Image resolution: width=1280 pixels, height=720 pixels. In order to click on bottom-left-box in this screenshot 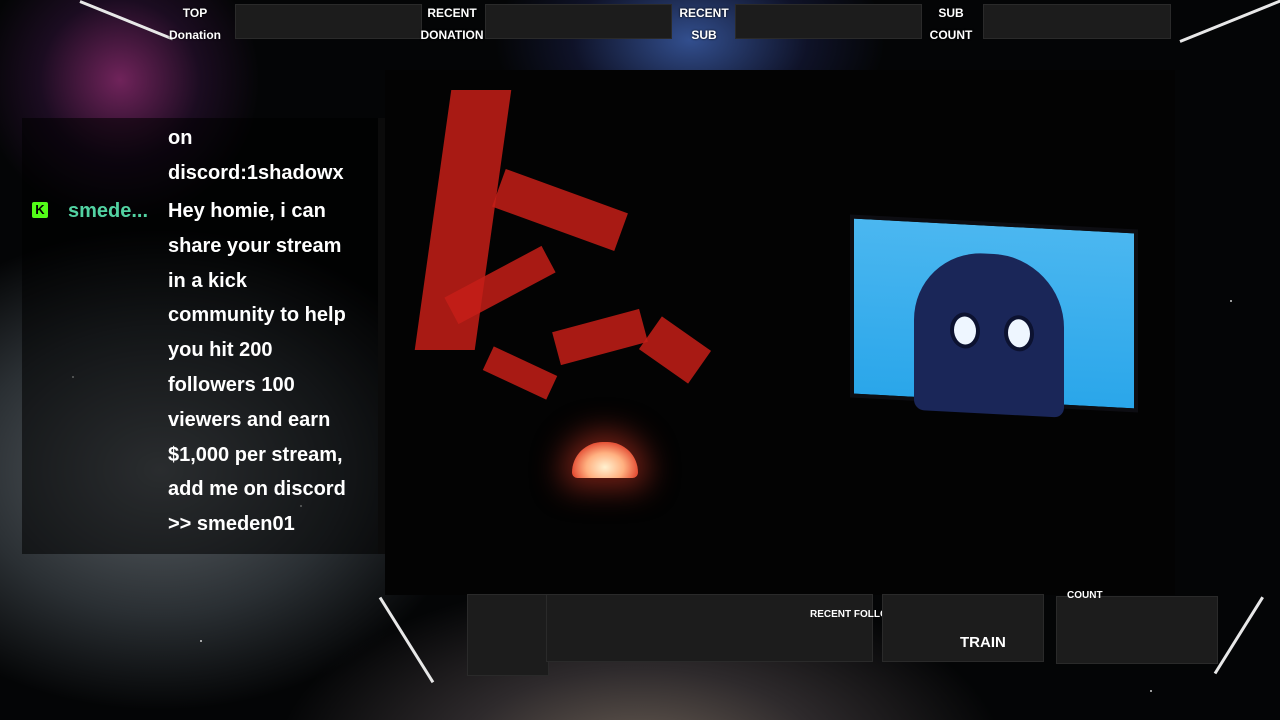, I will do `click(508, 635)`.